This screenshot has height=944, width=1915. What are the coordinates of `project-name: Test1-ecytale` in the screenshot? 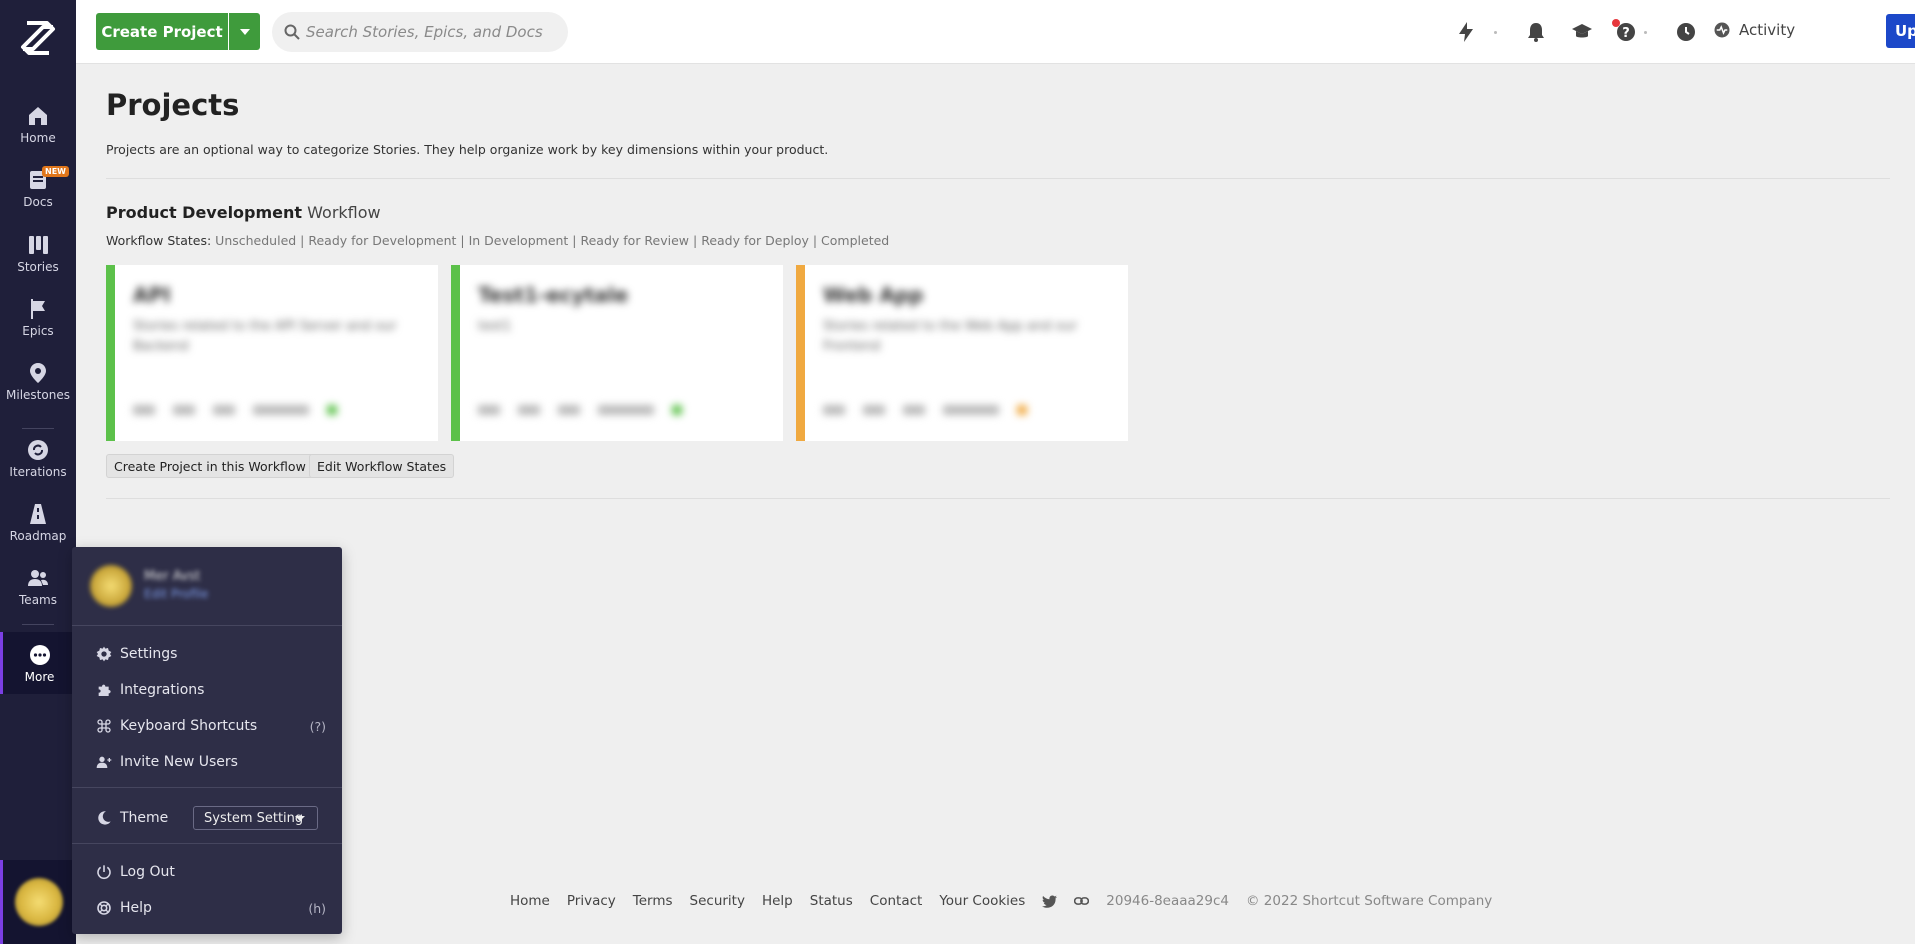 It's located at (553, 295).